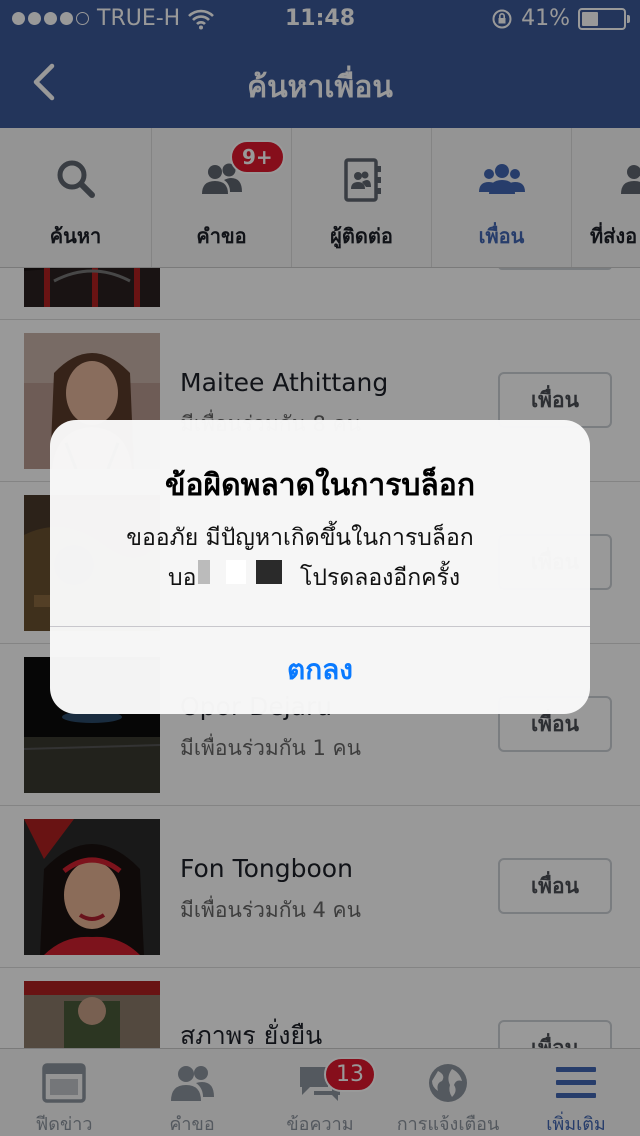  What do you see at coordinates (380, 578) in the screenshot?
I see `dialog-message-suffix: โปรดลองอีกครั้ง` at bounding box center [380, 578].